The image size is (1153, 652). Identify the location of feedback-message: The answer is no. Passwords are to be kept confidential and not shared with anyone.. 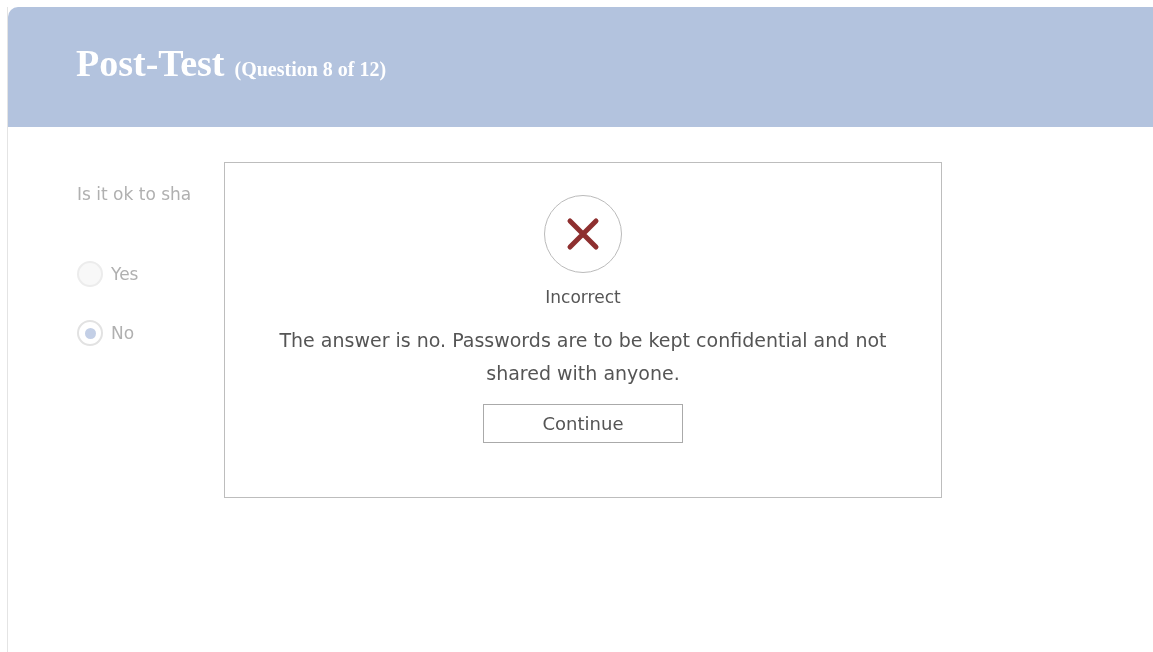
(583, 357).